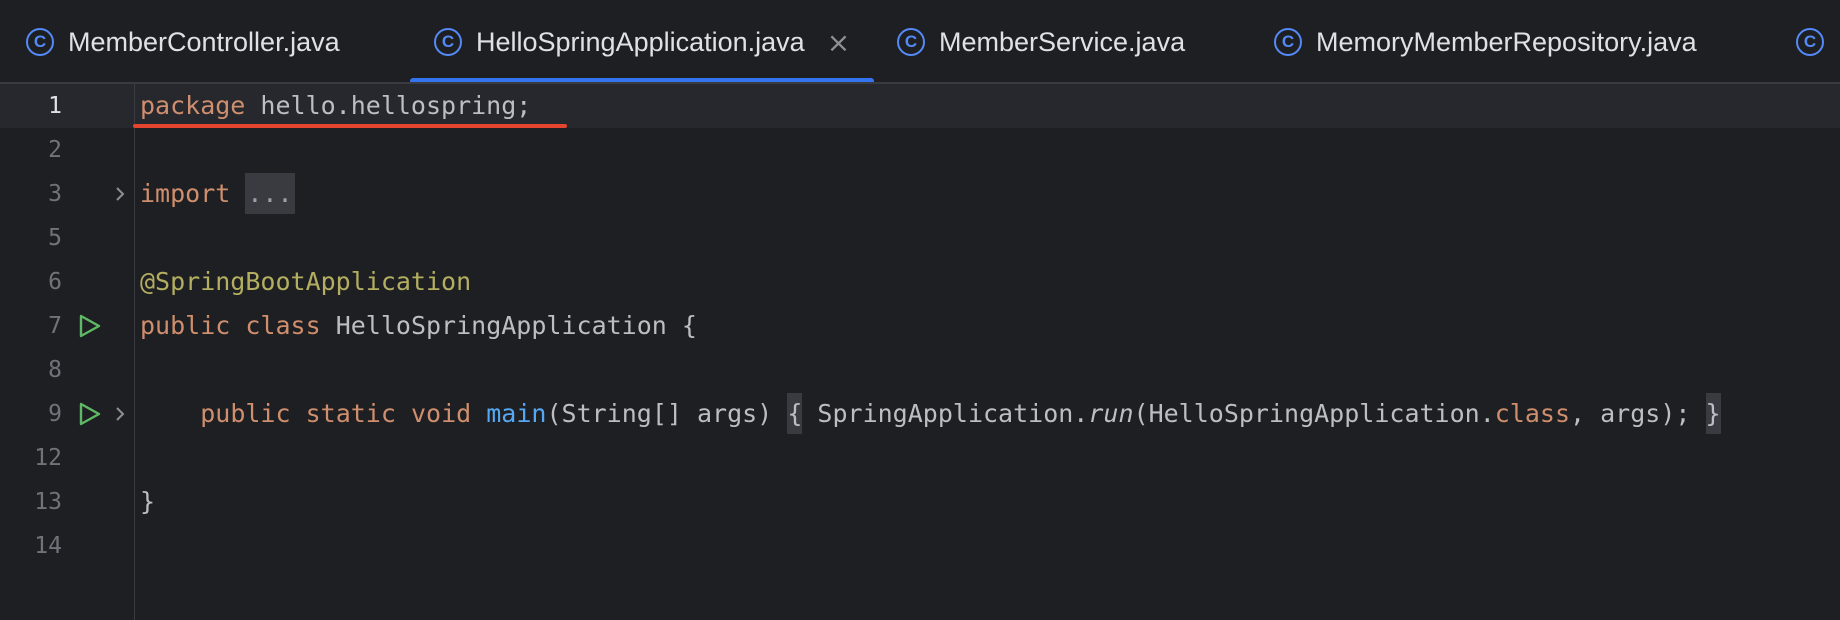  I want to click on call-arg-end: , args);, so click(1630, 413).